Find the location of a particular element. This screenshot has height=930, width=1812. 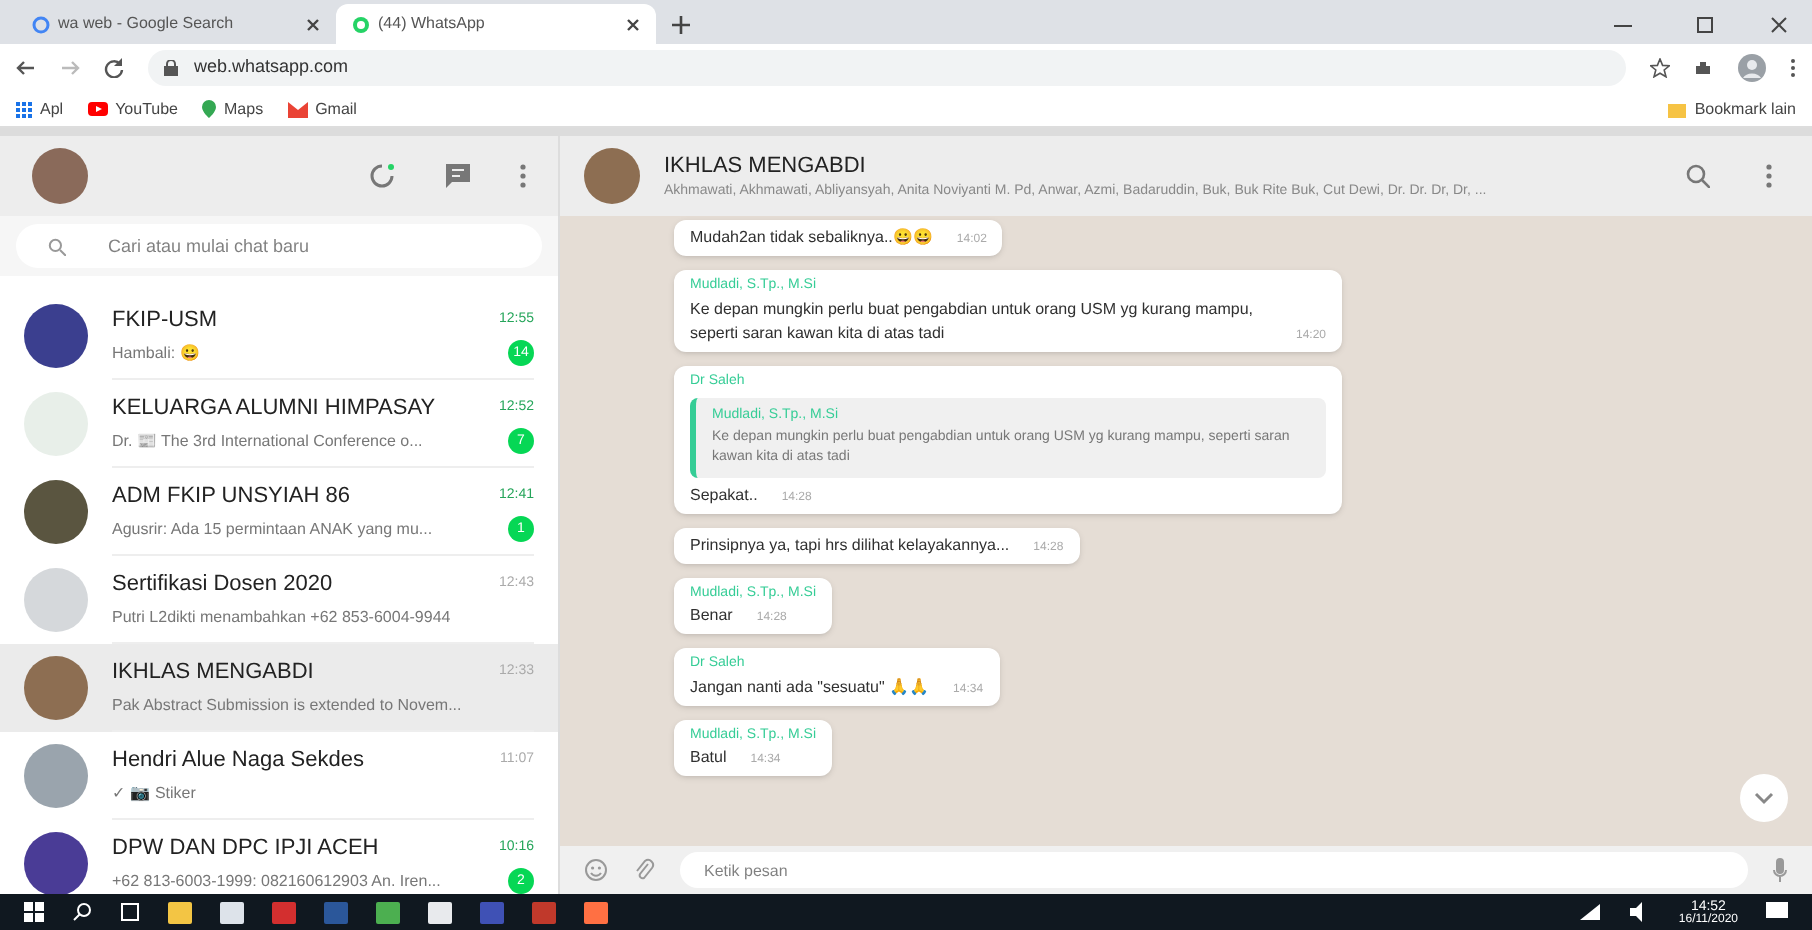

message-text: Ke depan mungkin perlu buat pengabdian untuk orang USM yg kurang mampu, seperti saran kawan kita di atas tadi is located at coordinates (973, 321).